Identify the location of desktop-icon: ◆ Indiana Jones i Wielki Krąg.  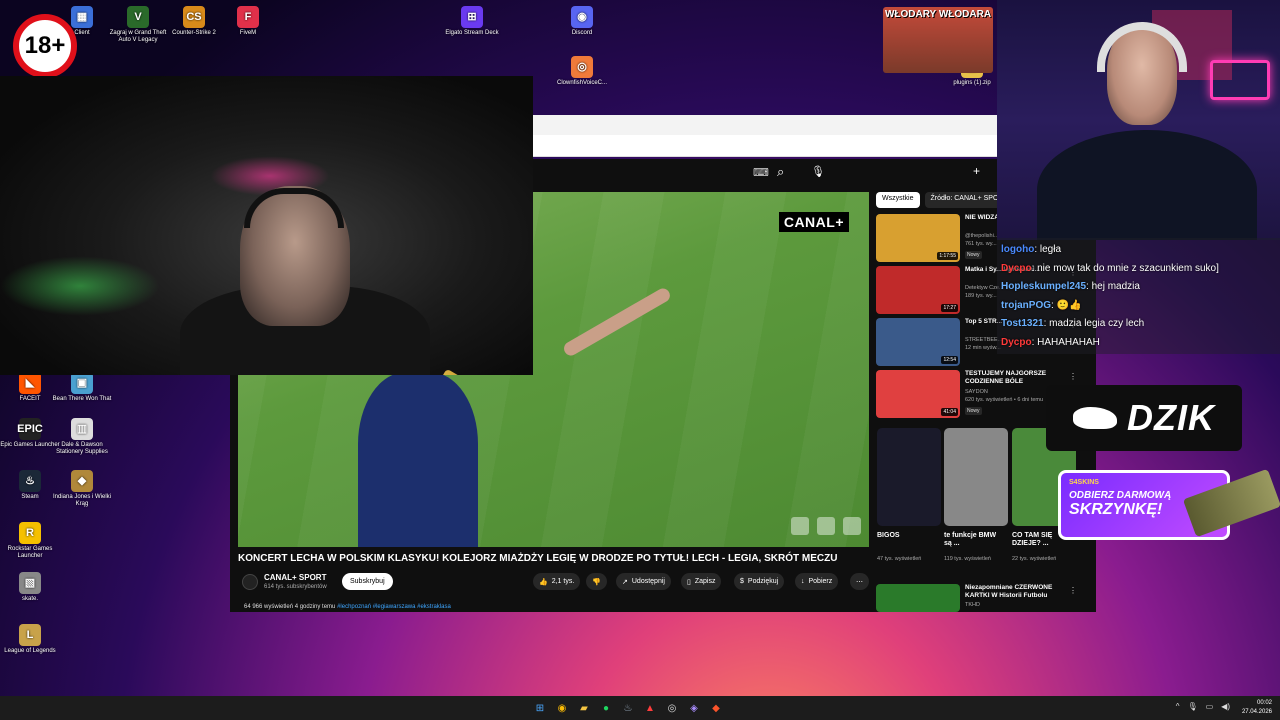
(82, 489).